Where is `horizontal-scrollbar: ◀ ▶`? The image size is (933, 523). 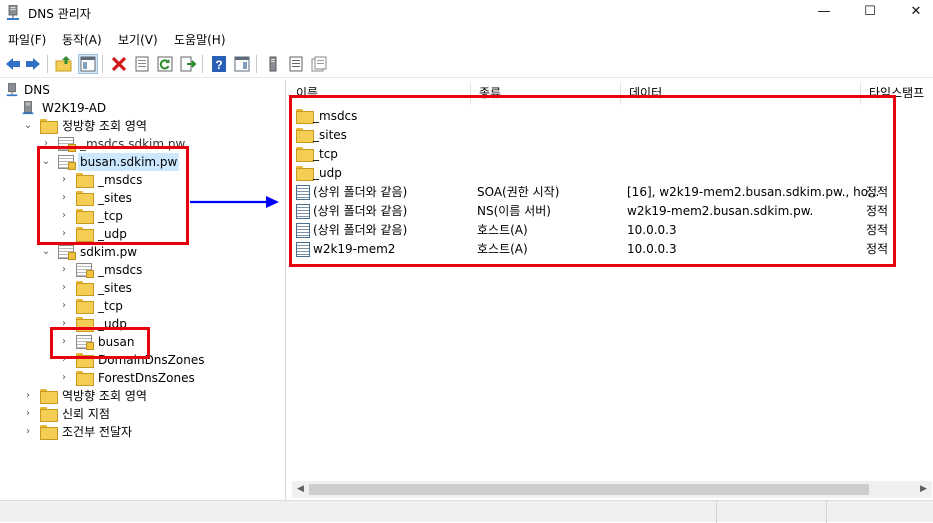
horizontal-scrollbar: ◀ ▶ is located at coordinates (612, 489).